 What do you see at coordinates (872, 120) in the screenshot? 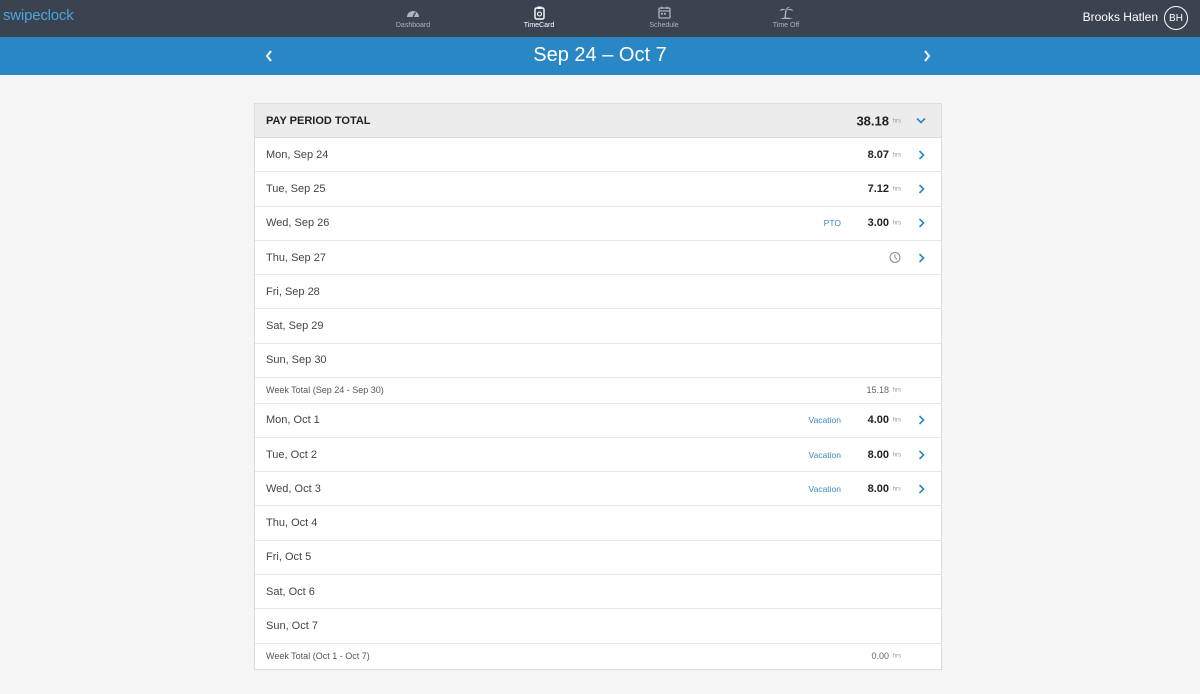
I see `pay-period-total-hours: 38.18` at bounding box center [872, 120].